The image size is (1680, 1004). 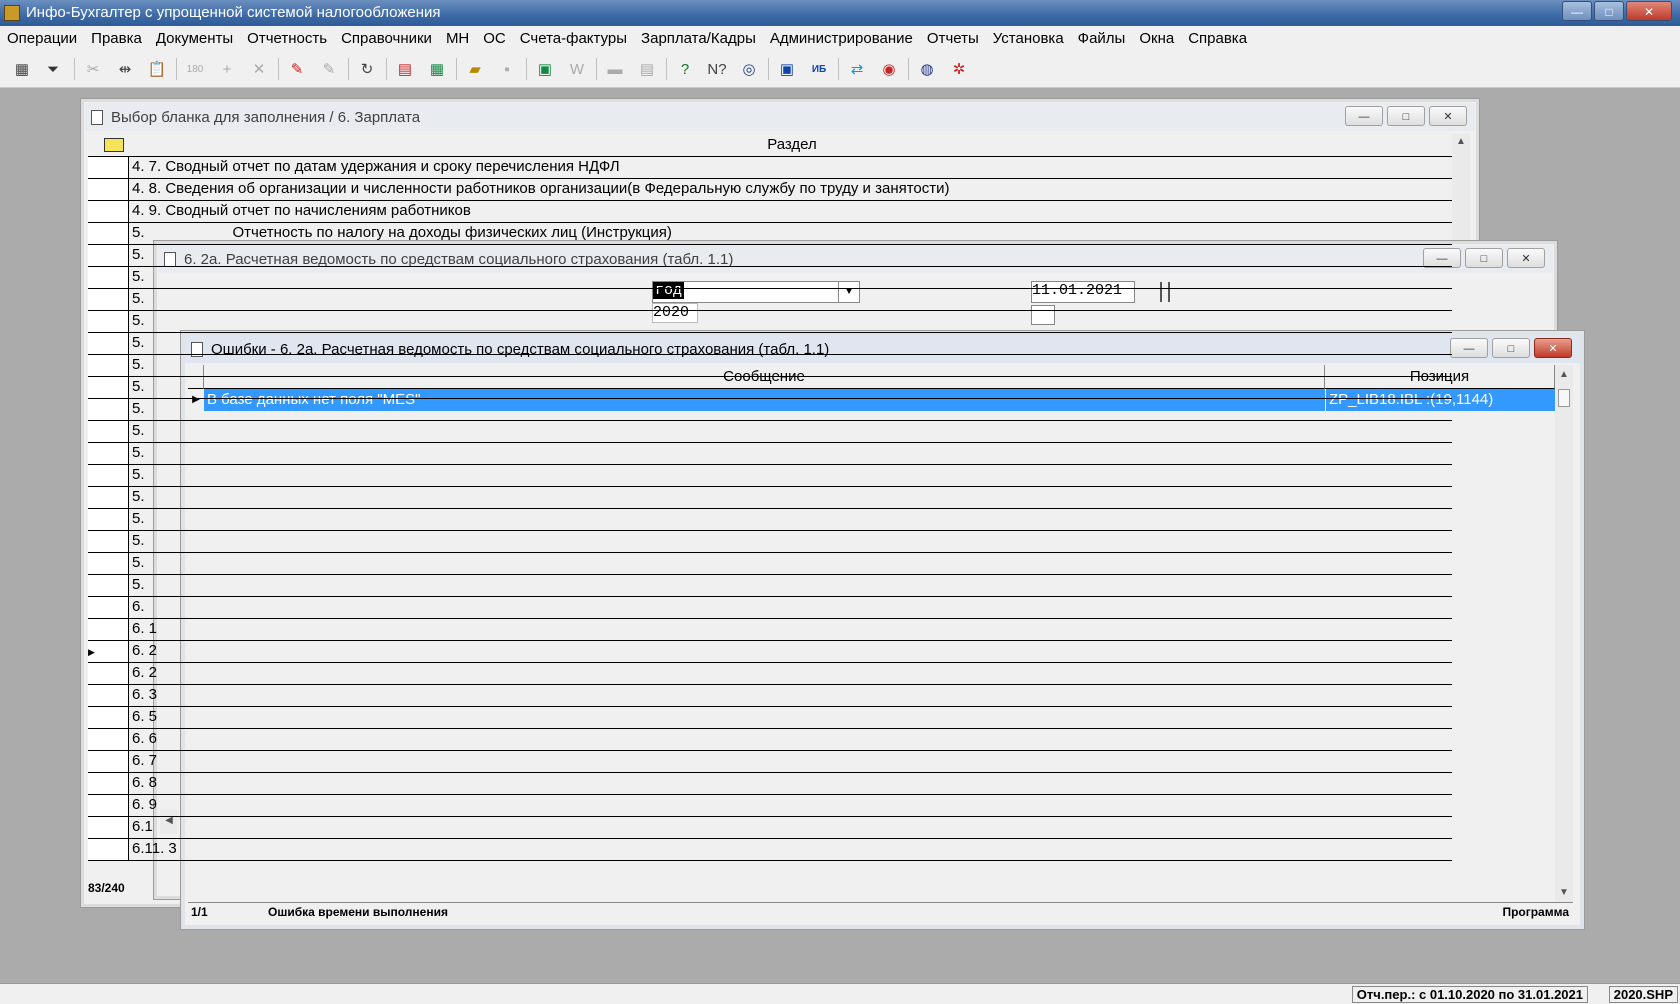 I want to click on edit-icon: ✎, so click(x=329, y=69).